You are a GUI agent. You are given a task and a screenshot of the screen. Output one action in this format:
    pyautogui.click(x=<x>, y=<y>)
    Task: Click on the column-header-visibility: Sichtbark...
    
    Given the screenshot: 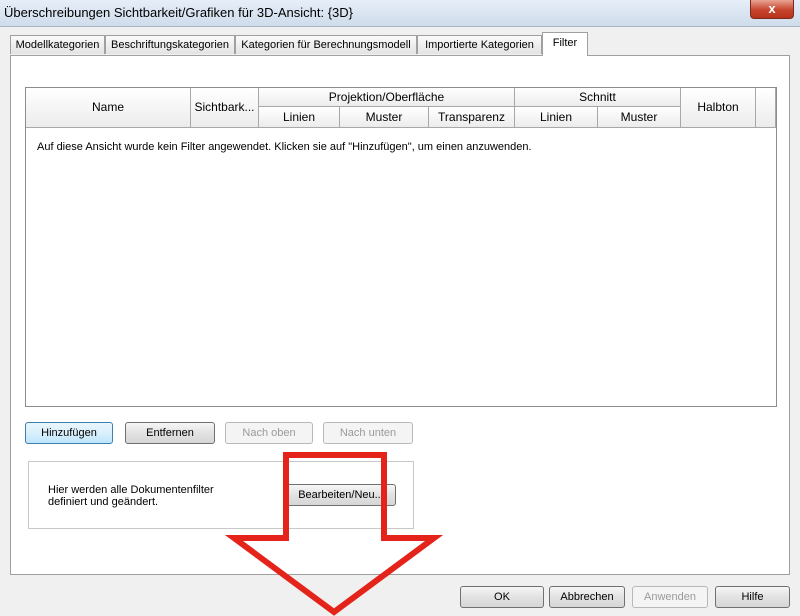 What is the action you would take?
    pyautogui.click(x=225, y=108)
    